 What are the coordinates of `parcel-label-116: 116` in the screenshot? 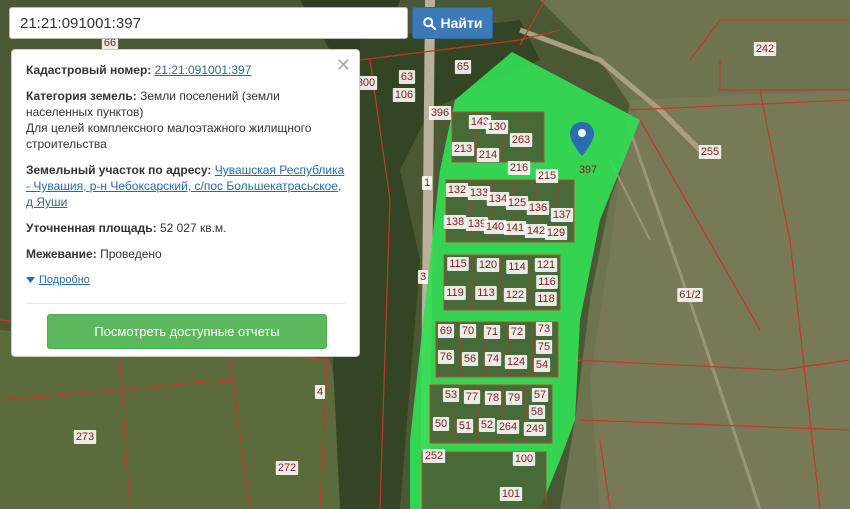 It's located at (547, 282).